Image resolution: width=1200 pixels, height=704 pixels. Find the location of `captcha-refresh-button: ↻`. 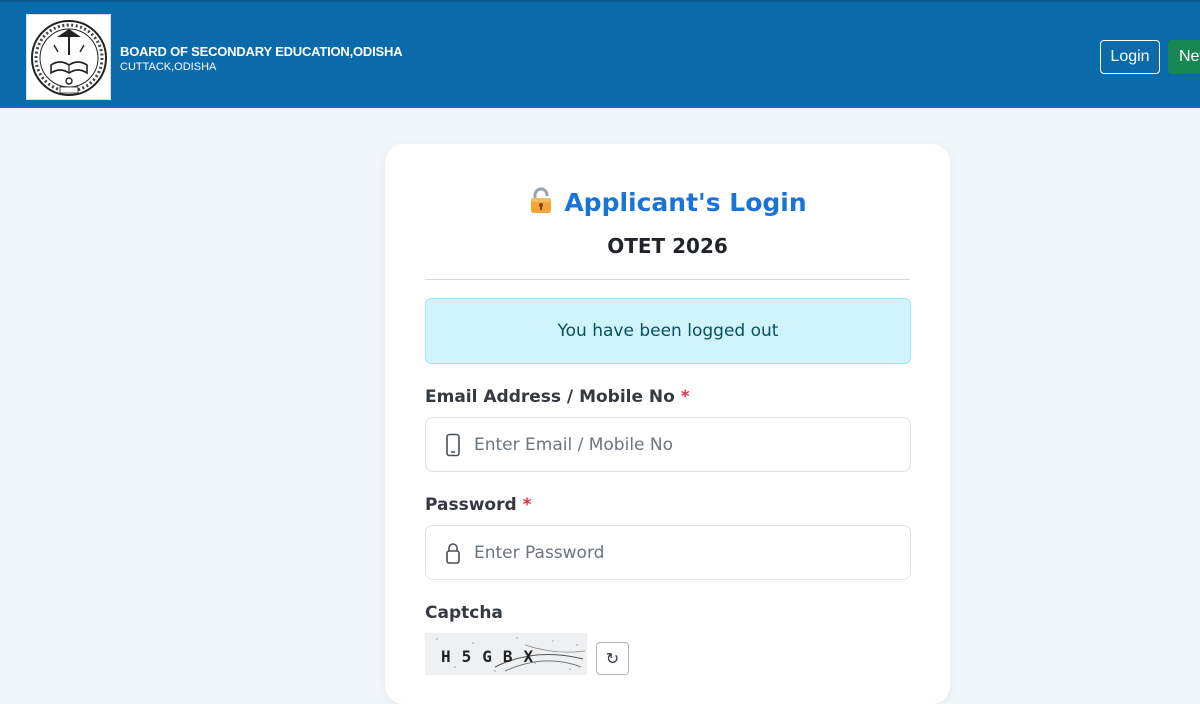

captcha-refresh-button: ↻ is located at coordinates (612, 658).